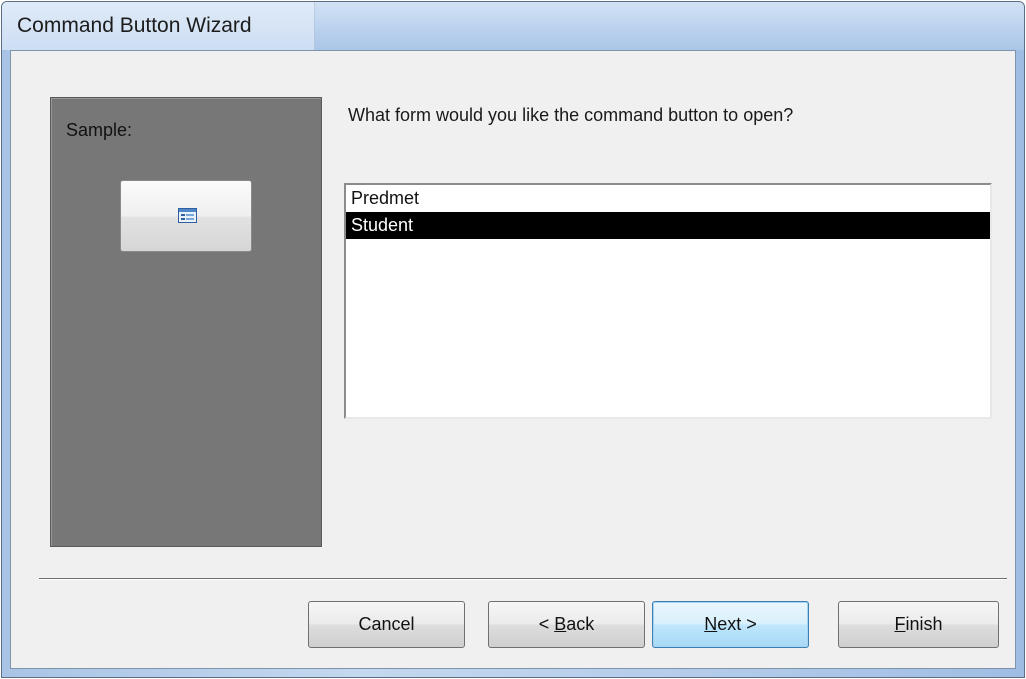 This screenshot has width=1026, height=679. Describe the element at coordinates (560, 624) in the screenshot. I see `back-button-mnemonic: B` at that location.